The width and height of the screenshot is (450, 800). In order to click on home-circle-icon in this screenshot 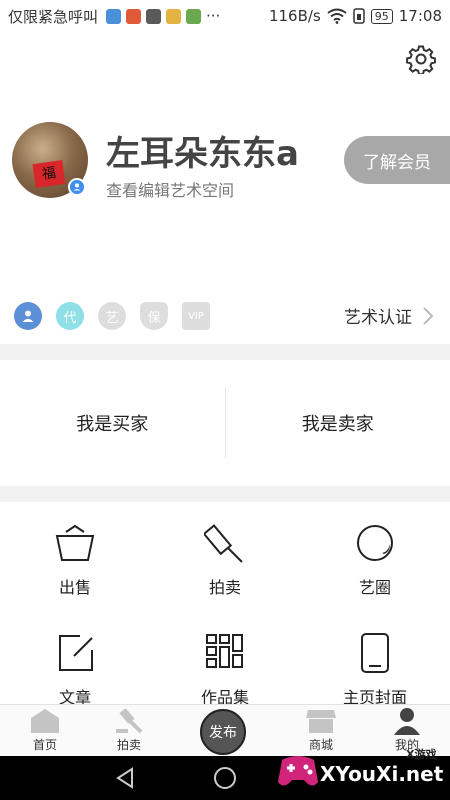, I will do `click(225, 778)`.